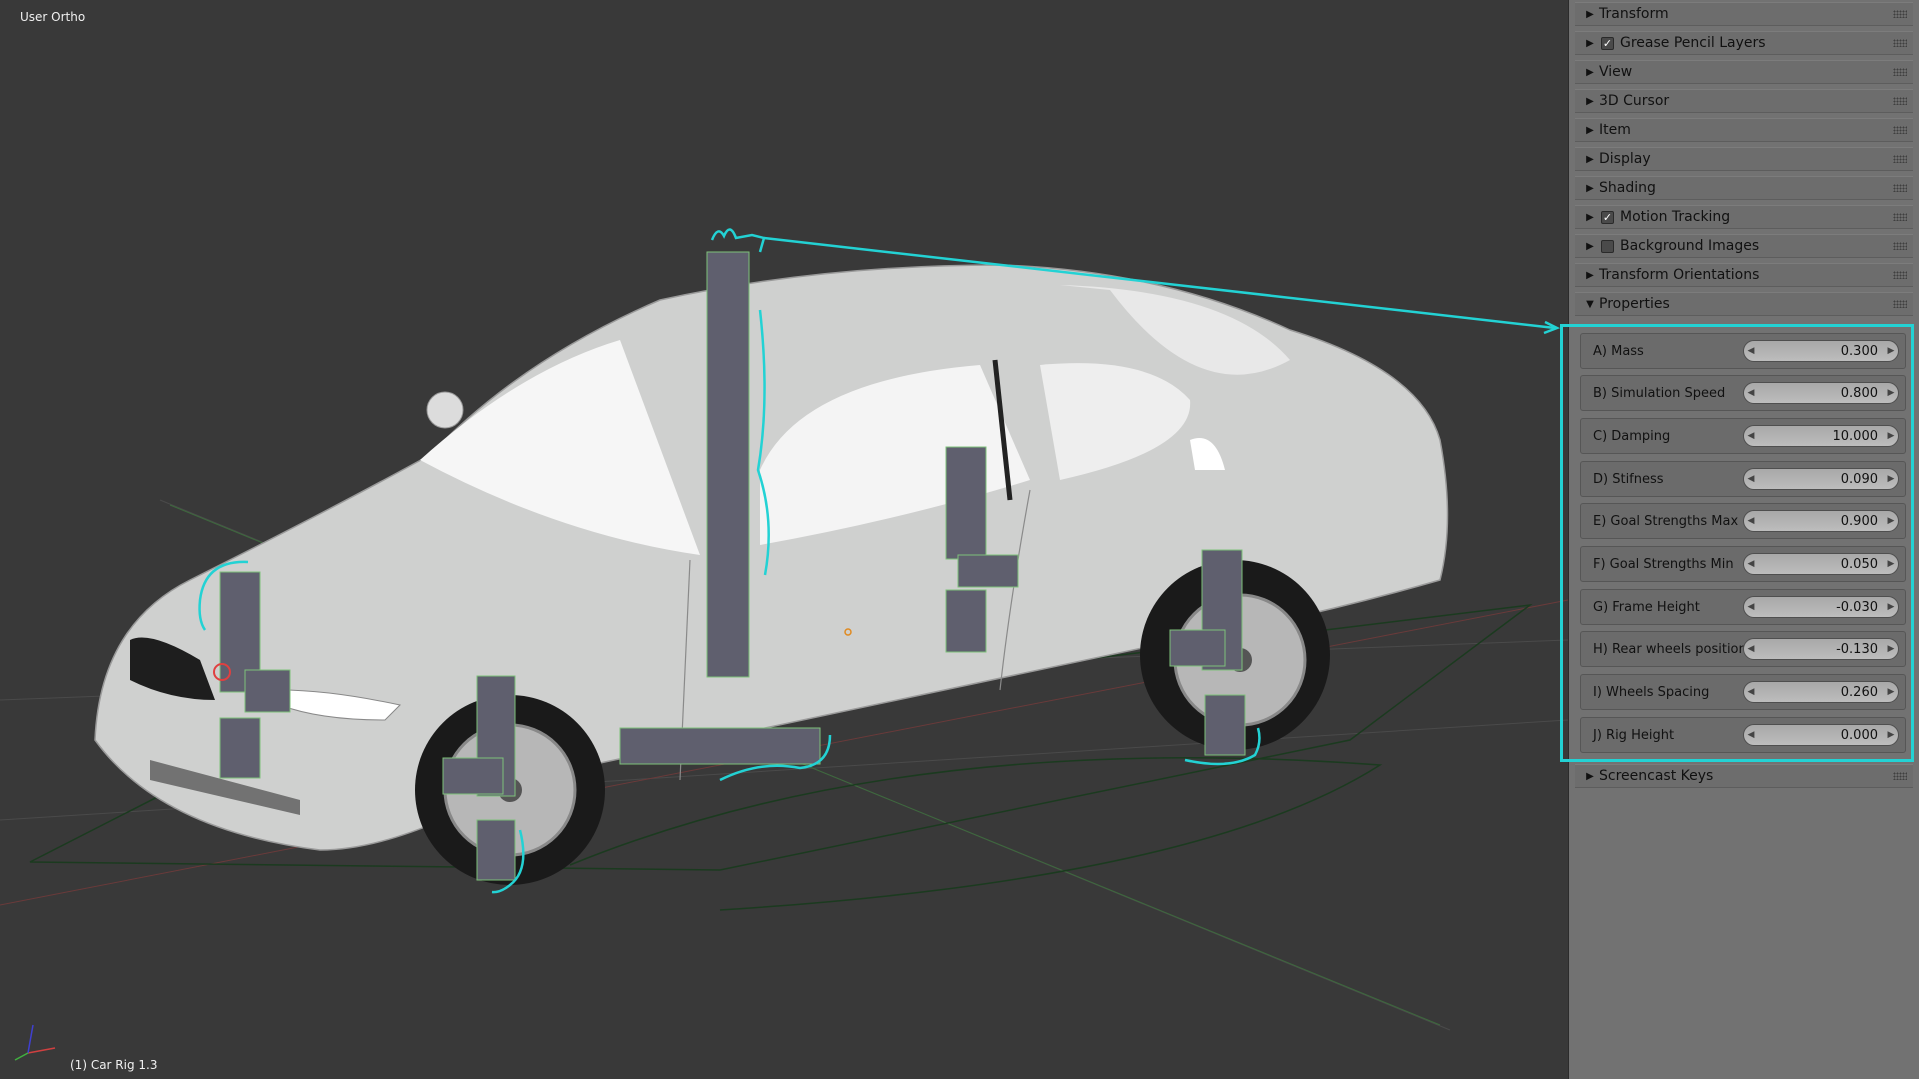 Image resolution: width=1919 pixels, height=1079 pixels. I want to click on goal-strengths-min-field: ◀ 0.050 ▶, so click(1821, 564).